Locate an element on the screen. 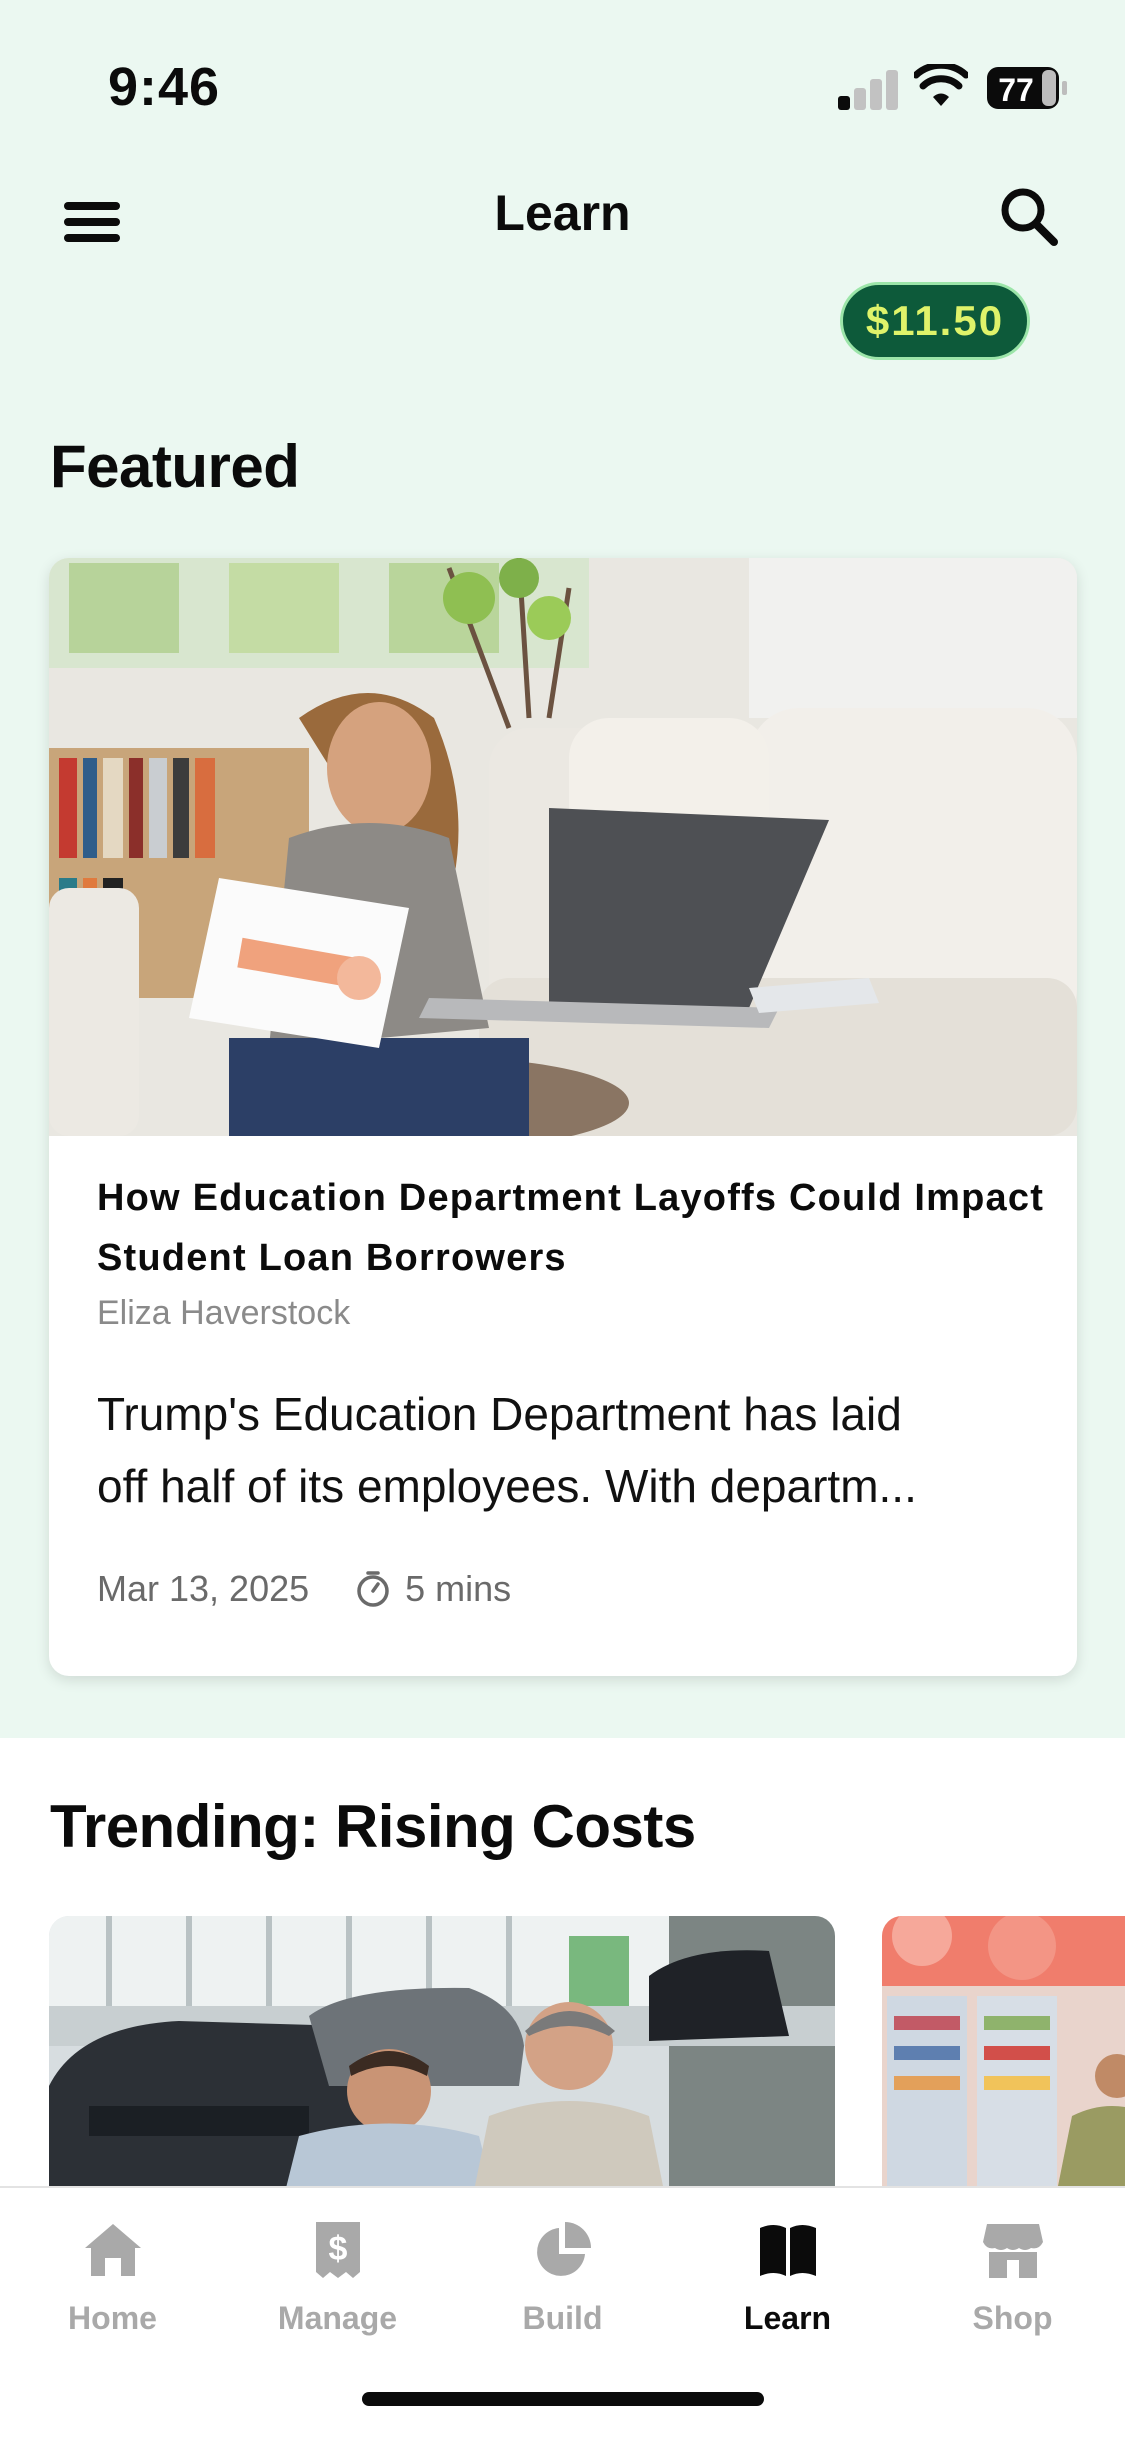 The image size is (1125, 2438). wifi-icon is located at coordinates (941, 85).